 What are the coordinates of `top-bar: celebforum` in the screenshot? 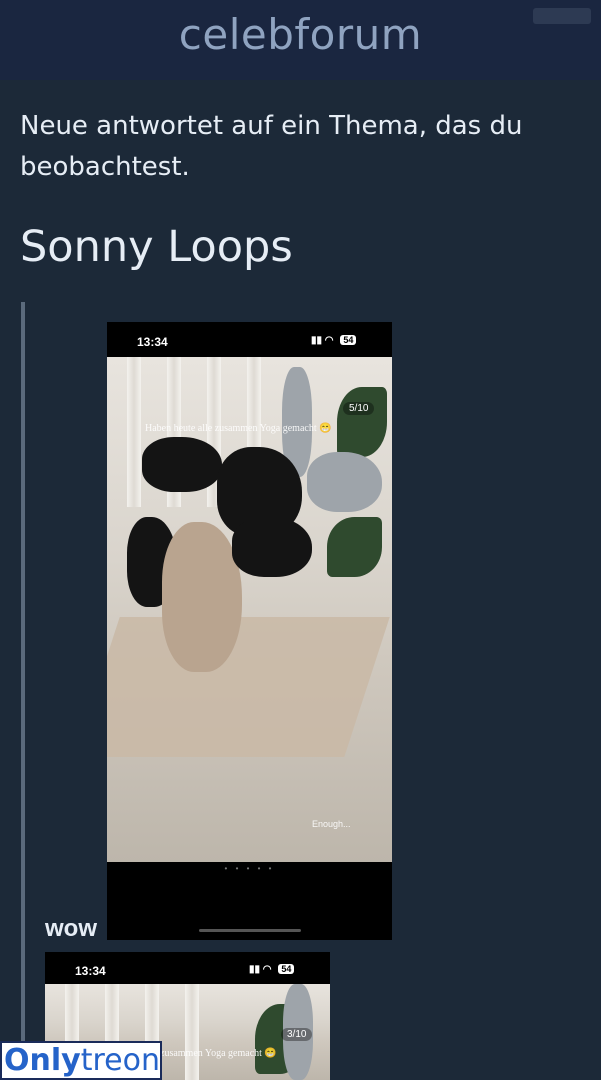 It's located at (300, 40).